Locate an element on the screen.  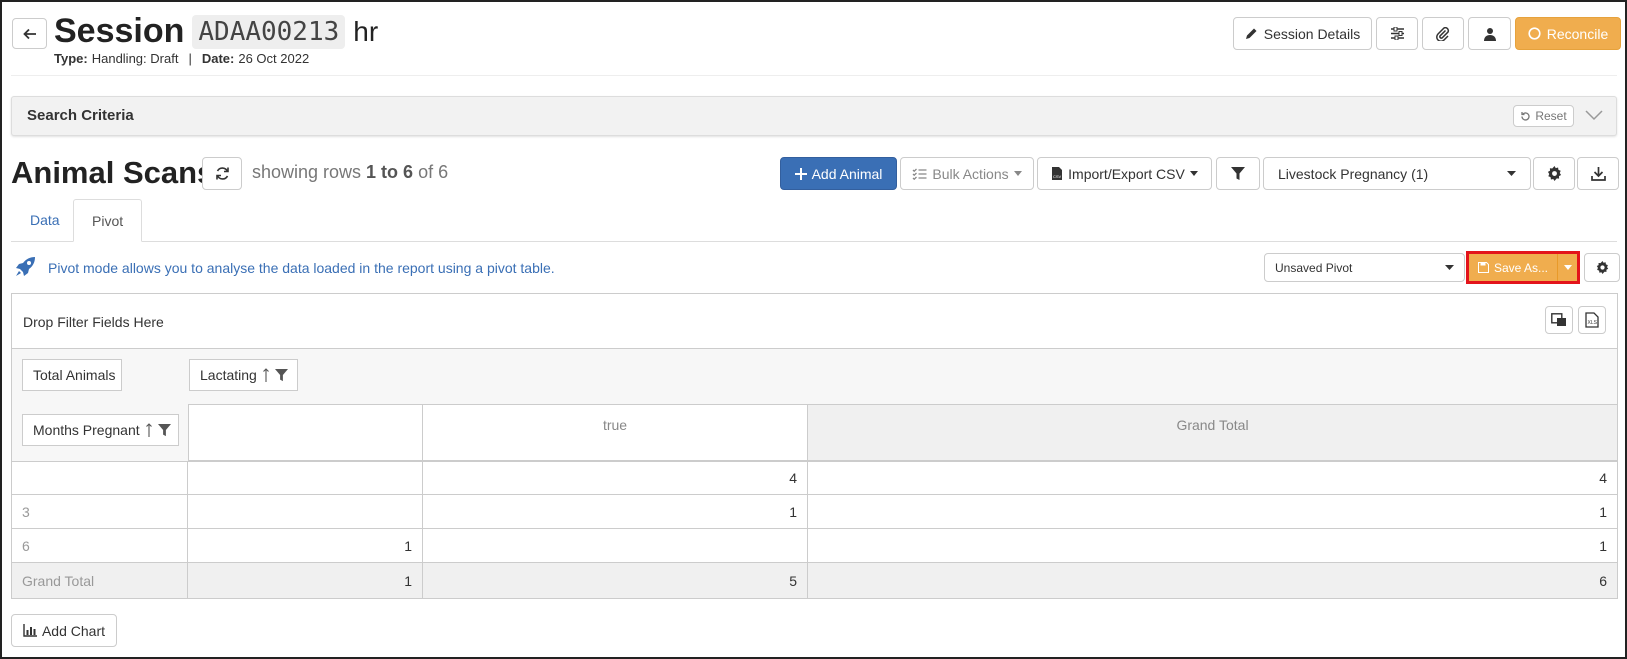
type-label: Type: is located at coordinates (71, 58).